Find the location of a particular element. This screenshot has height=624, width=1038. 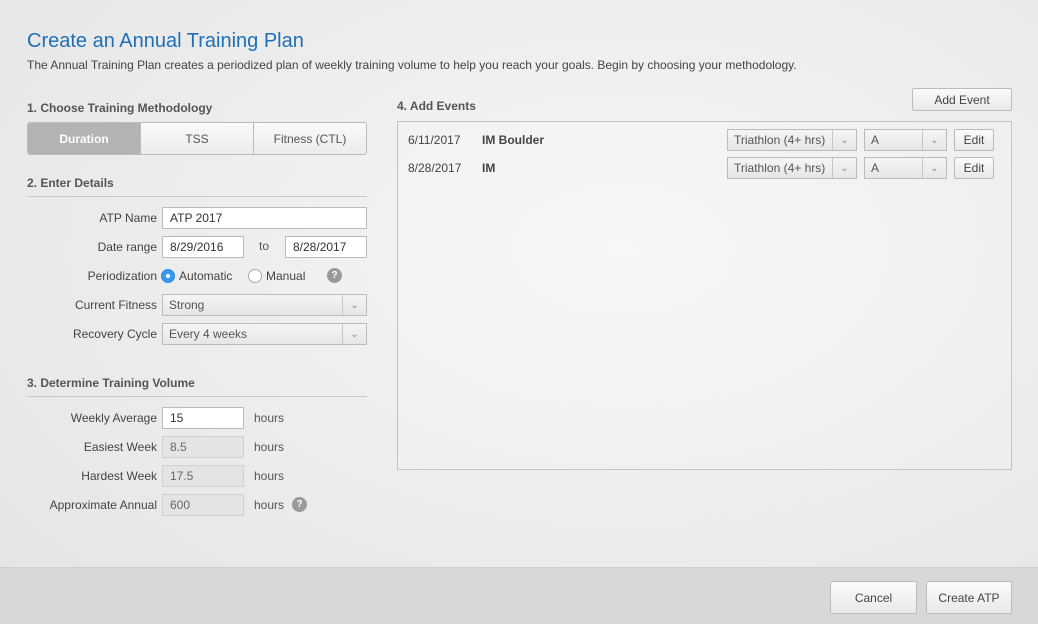

recovery-cycle-value: Every 4 weeks is located at coordinates (208, 334).